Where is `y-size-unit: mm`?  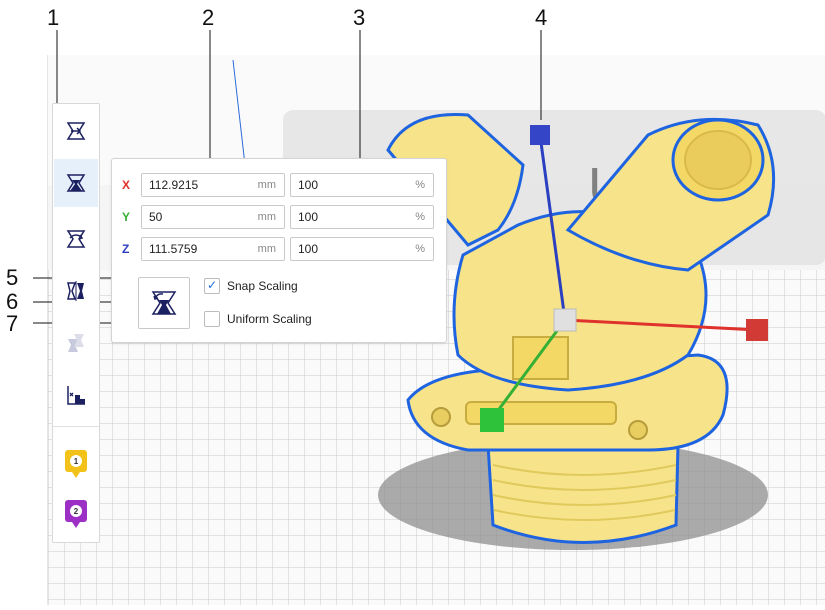 y-size-unit: mm is located at coordinates (266, 217).